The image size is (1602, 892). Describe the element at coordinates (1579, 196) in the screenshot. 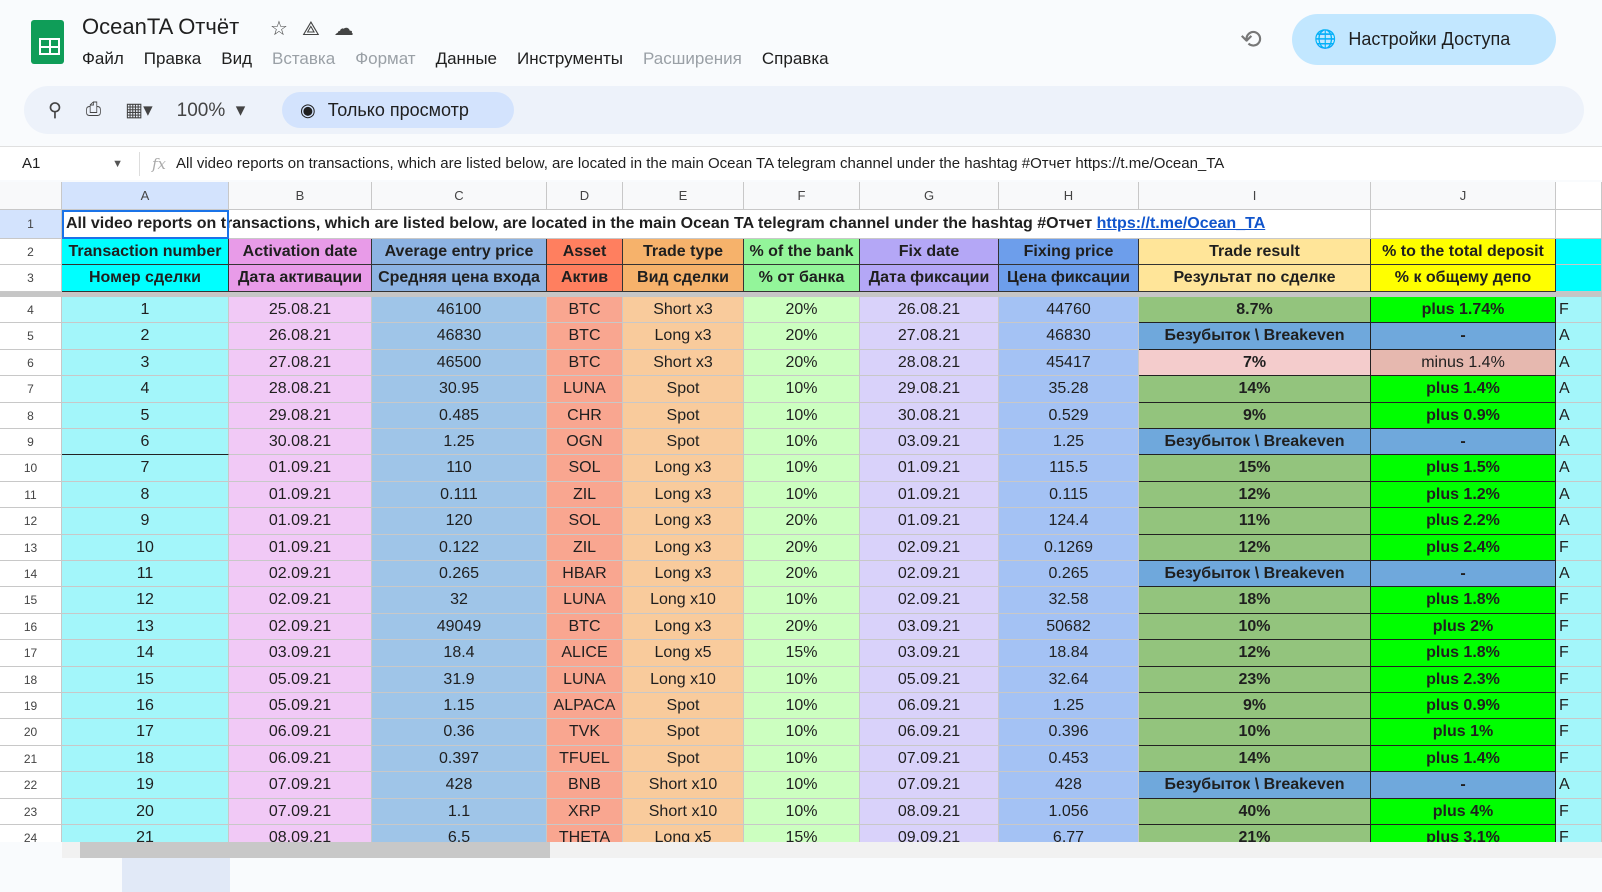

I see `column-header-K` at that location.